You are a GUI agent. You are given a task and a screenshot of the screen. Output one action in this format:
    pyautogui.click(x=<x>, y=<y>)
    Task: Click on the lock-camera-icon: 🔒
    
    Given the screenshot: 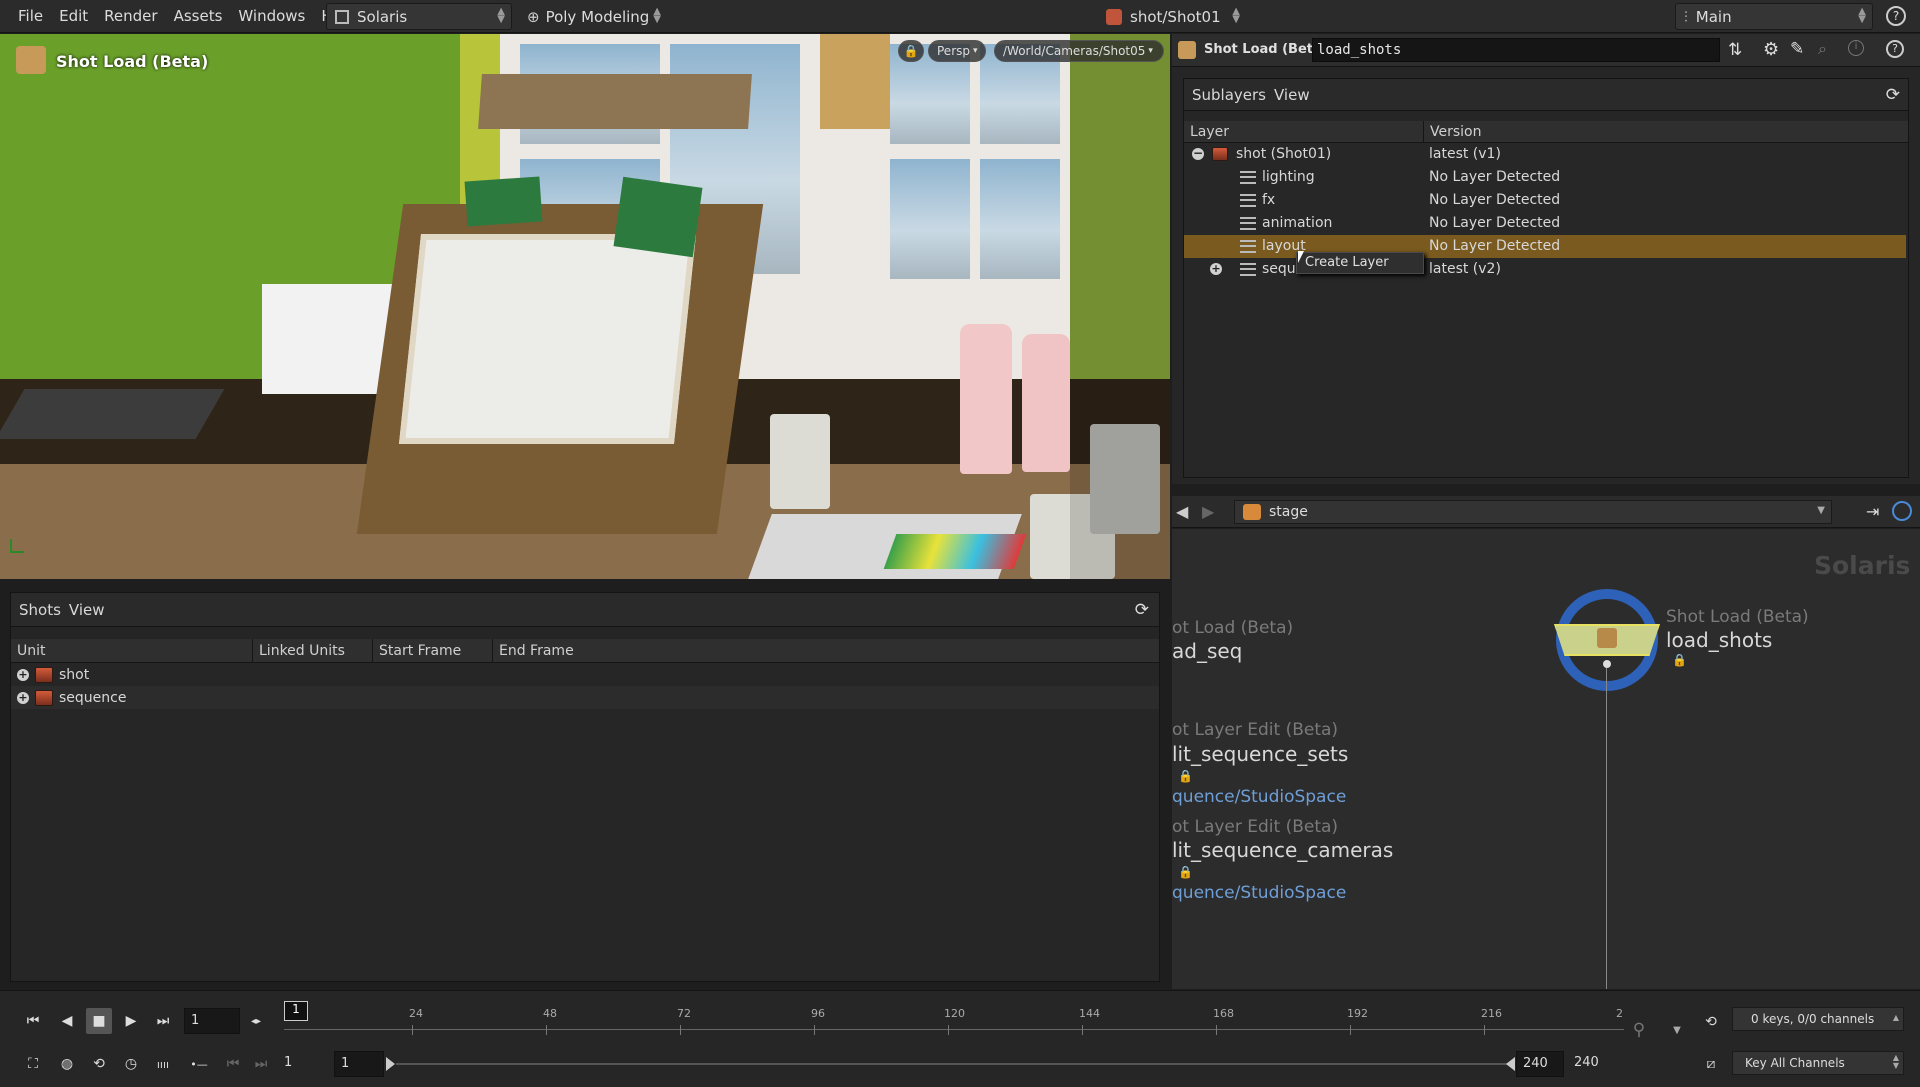 What is the action you would take?
    pyautogui.click(x=911, y=51)
    